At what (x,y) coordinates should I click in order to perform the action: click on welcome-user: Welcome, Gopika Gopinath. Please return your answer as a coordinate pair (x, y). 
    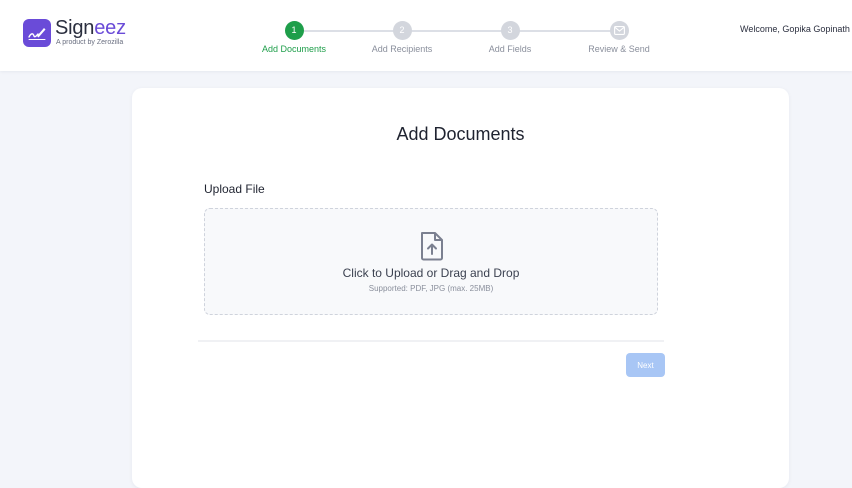
    Looking at the image, I should click on (795, 29).